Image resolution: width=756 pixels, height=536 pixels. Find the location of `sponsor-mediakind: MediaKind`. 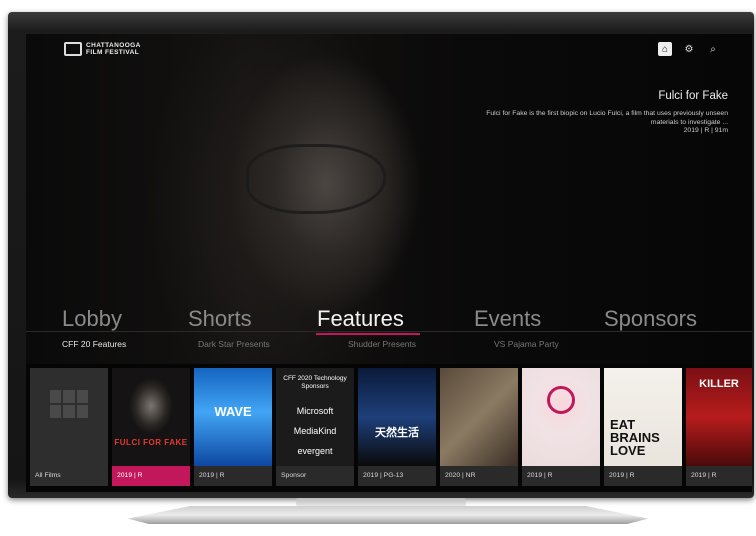

sponsor-mediakind: MediaKind is located at coordinates (315, 431).